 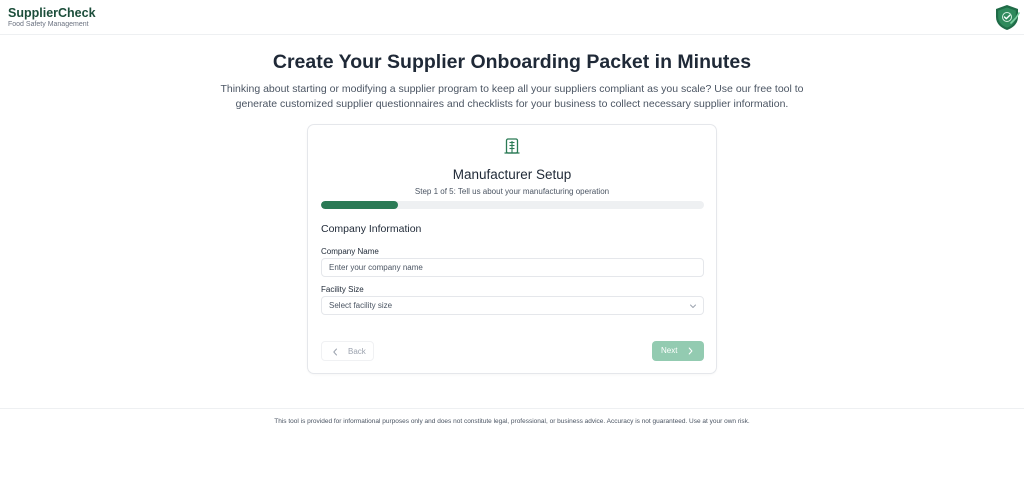 What do you see at coordinates (357, 351) in the screenshot?
I see `back-button-label: Back` at bounding box center [357, 351].